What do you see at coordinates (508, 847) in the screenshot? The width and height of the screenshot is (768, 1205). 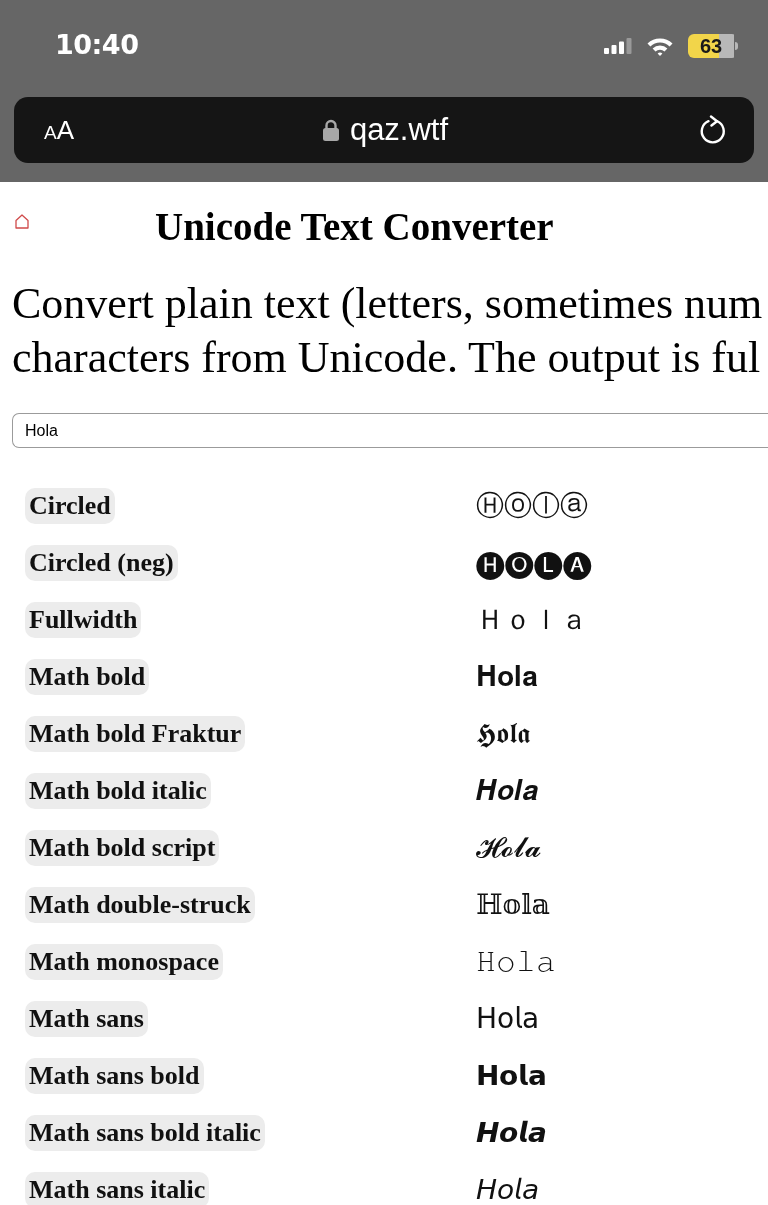 I see `converted-text: 𝓗𝓸𝓵𝓪` at bounding box center [508, 847].